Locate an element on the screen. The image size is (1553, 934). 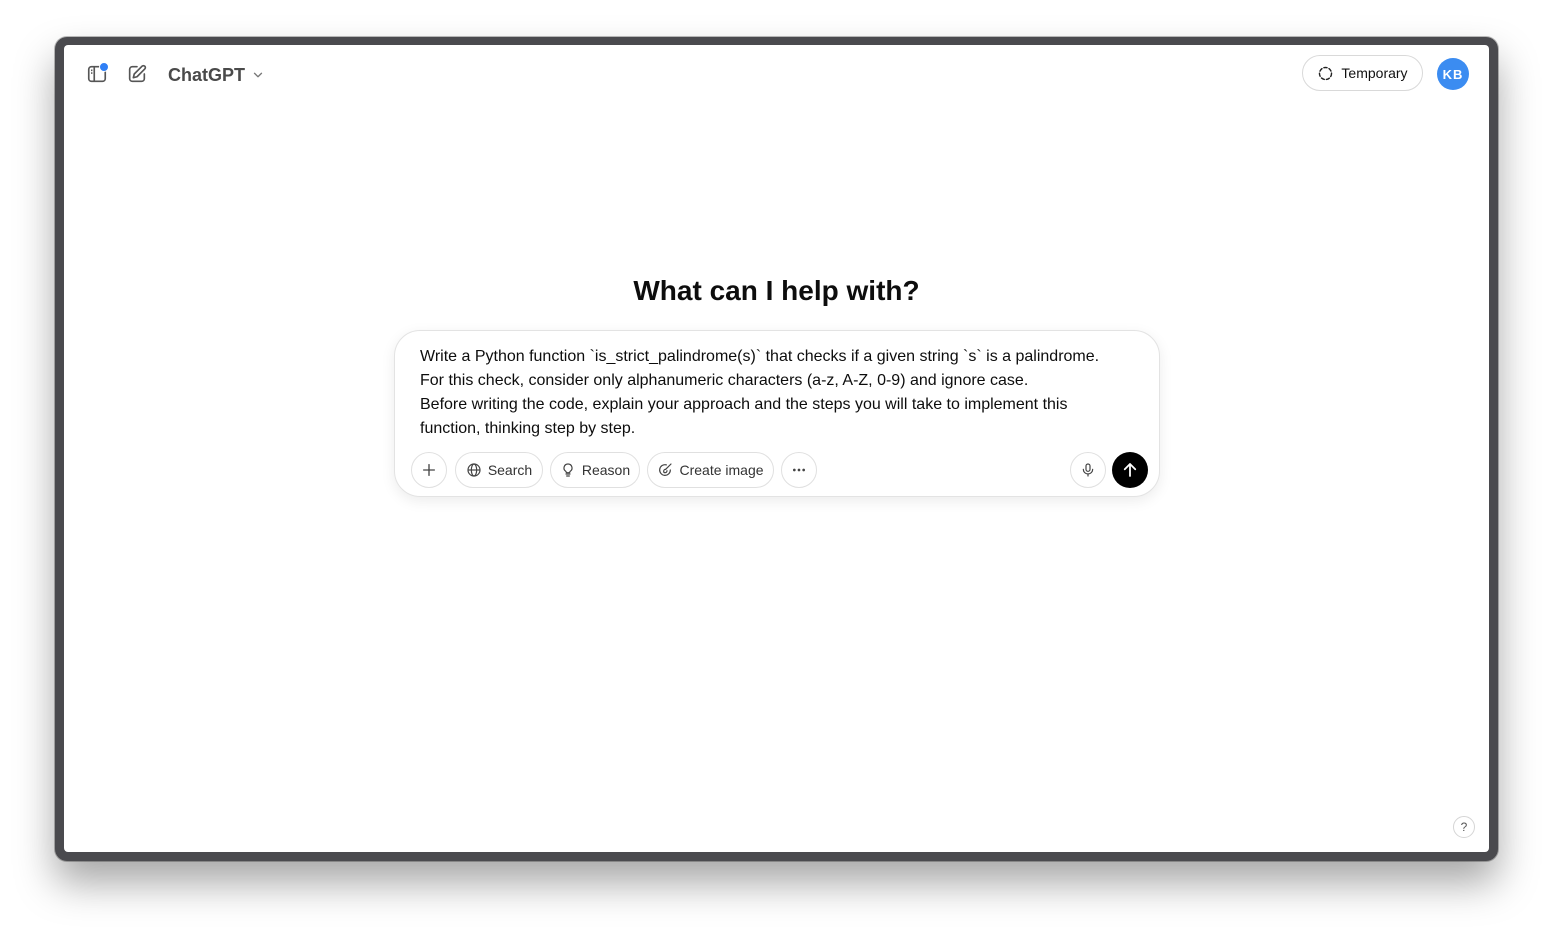
search-button: Search is located at coordinates (499, 470).